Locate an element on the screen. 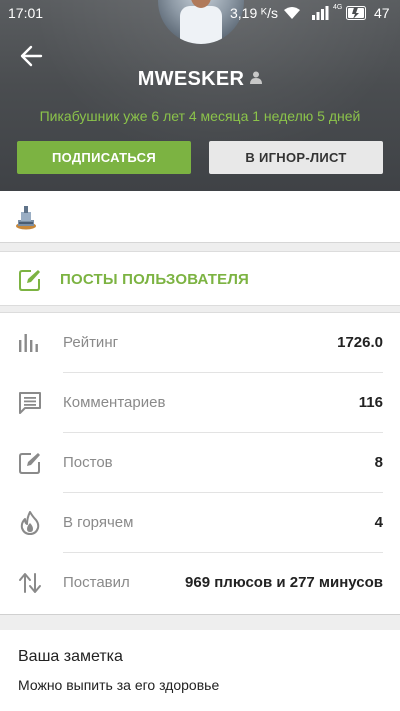 The height and width of the screenshot is (711, 400). status-bar: 17:01 3,19 ᴷ/s 4G 47 is located at coordinates (200, 13).